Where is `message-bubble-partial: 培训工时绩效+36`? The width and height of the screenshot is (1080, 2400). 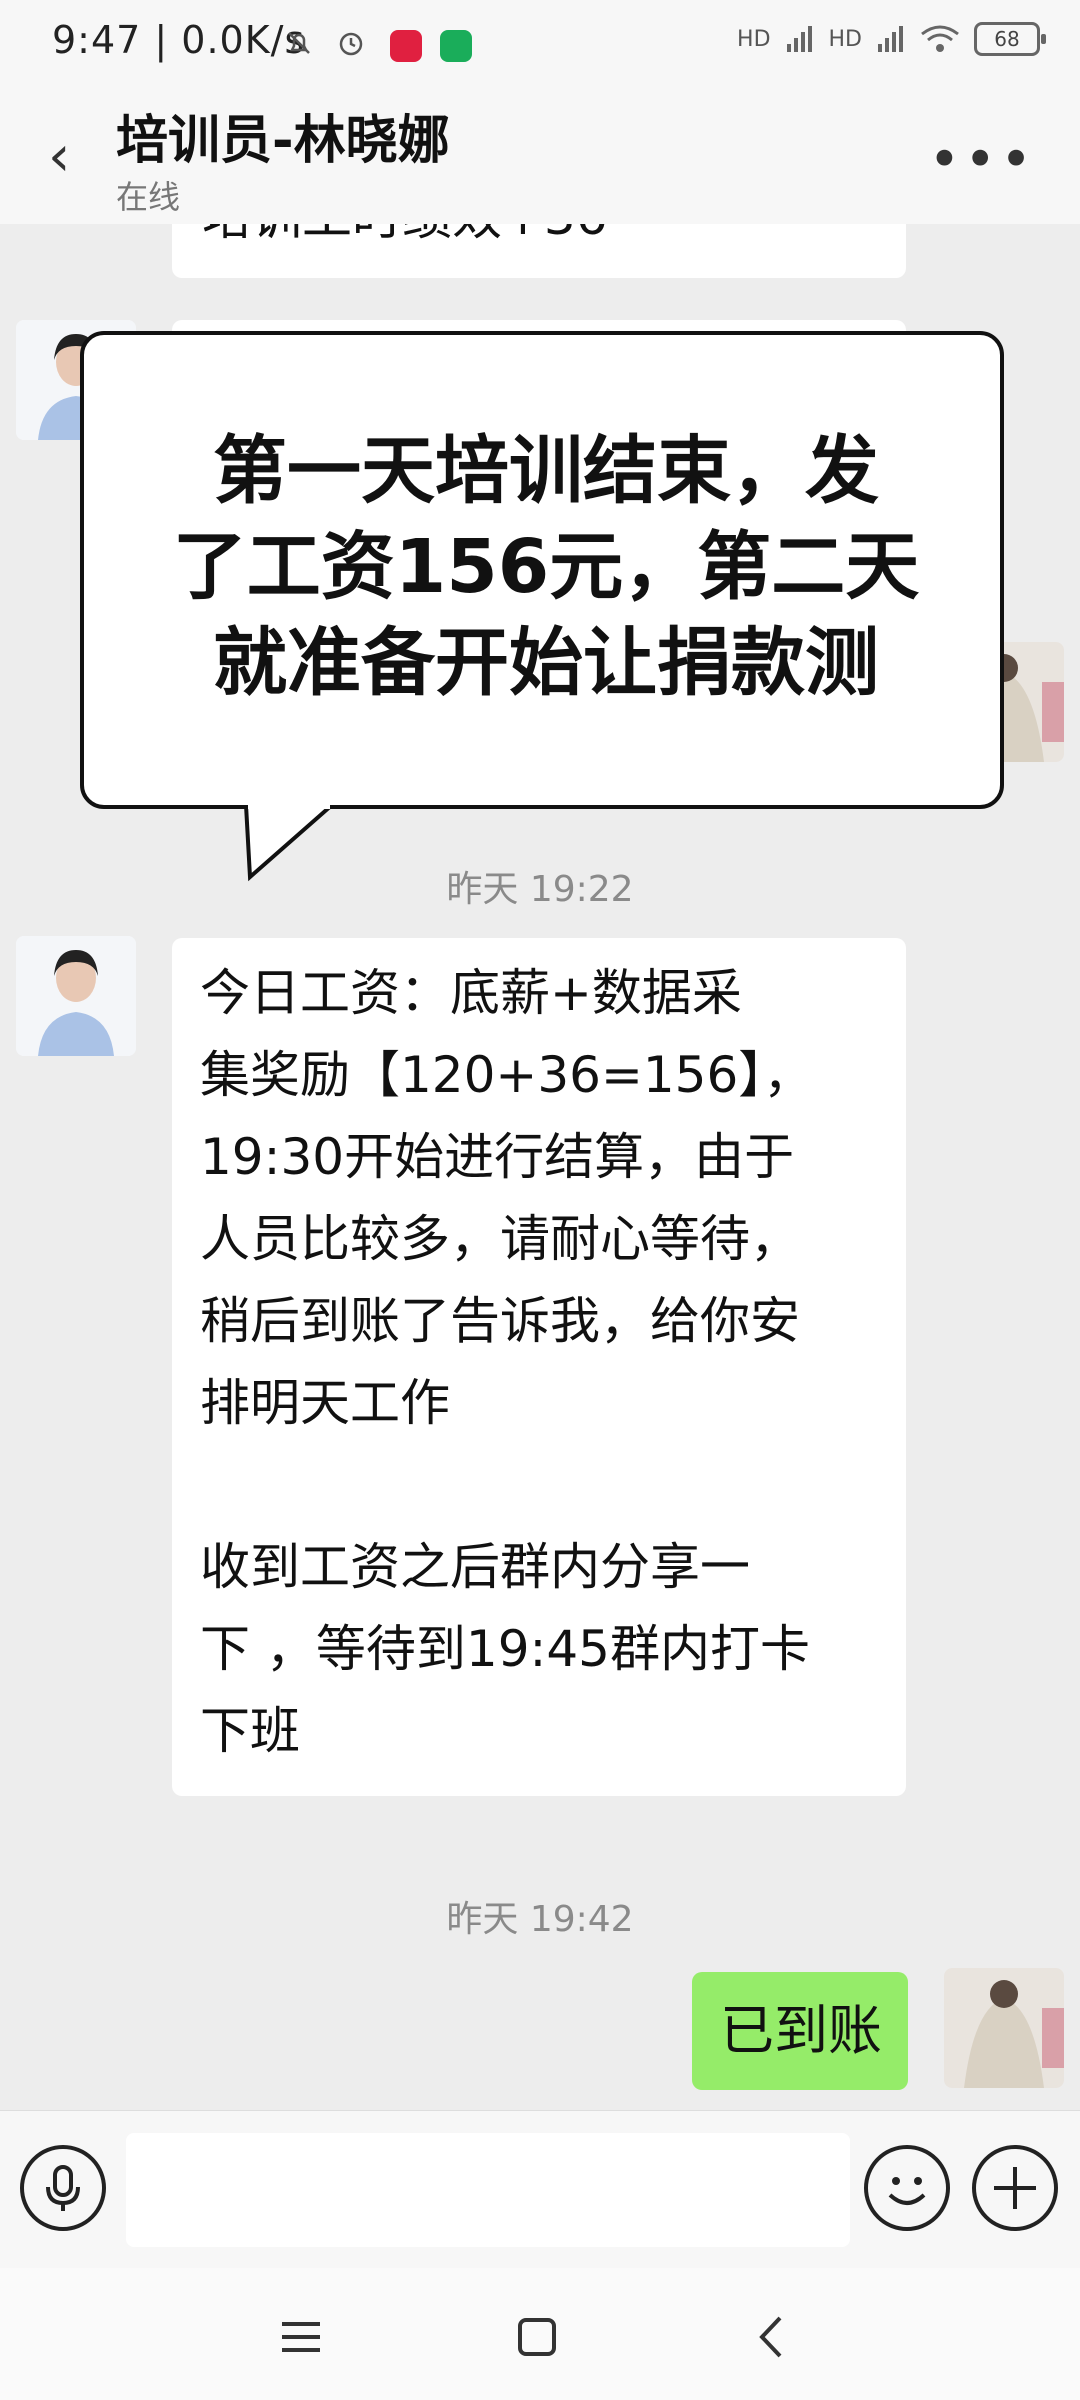 message-bubble-partial: 培训工时绩效+36 is located at coordinates (539, 251).